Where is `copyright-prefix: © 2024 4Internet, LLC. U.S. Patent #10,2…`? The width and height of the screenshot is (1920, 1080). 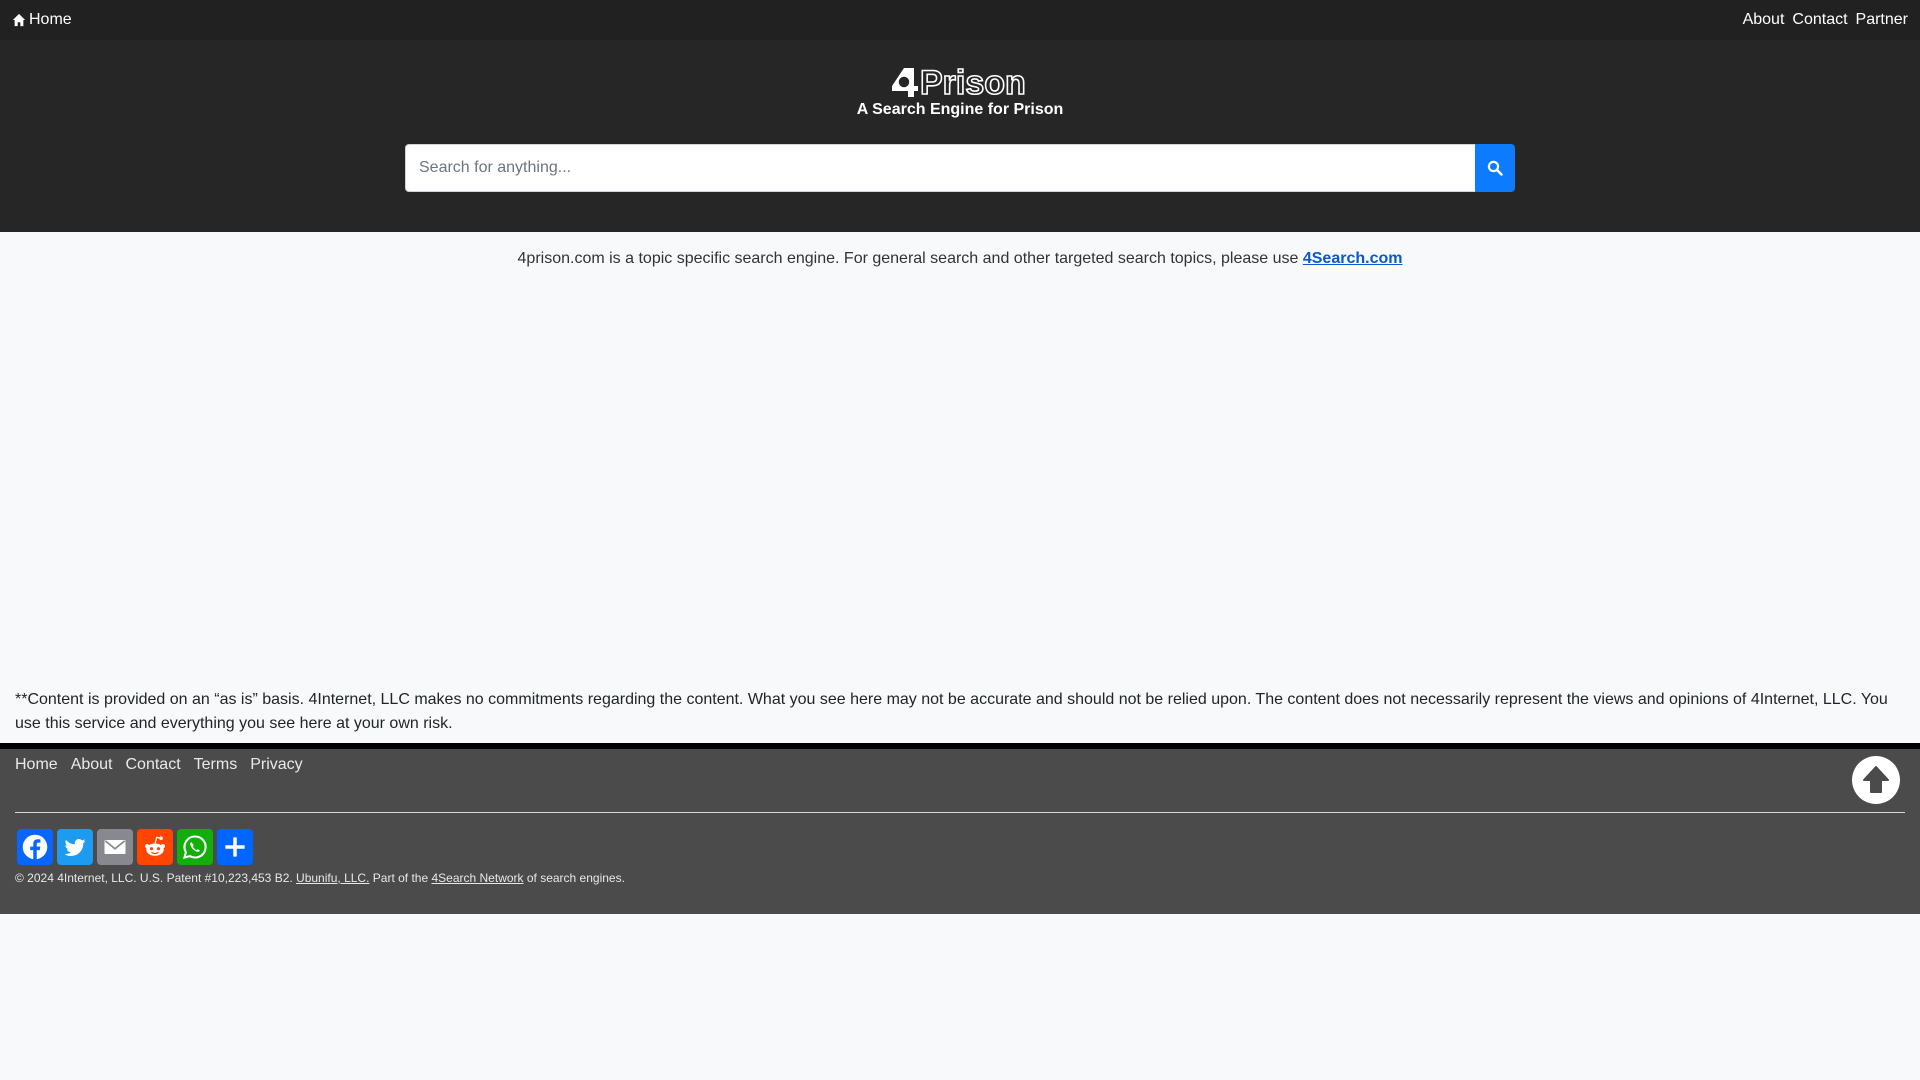
copyright-prefix: © 2024 4Internet, LLC. U.S. Patent #10,2… is located at coordinates (156, 878).